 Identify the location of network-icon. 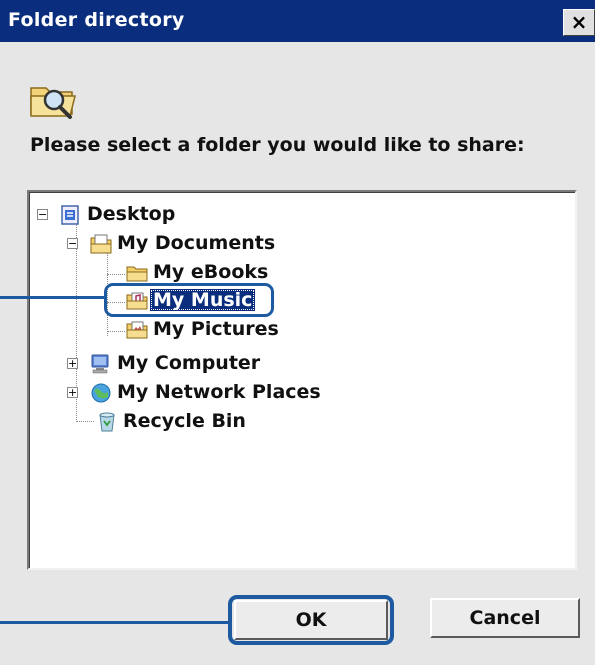
(101, 395).